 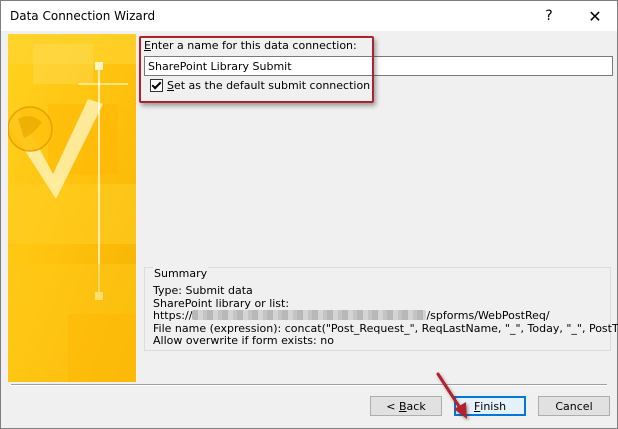 I want to click on redacted-url-segment, so click(x=309, y=315).